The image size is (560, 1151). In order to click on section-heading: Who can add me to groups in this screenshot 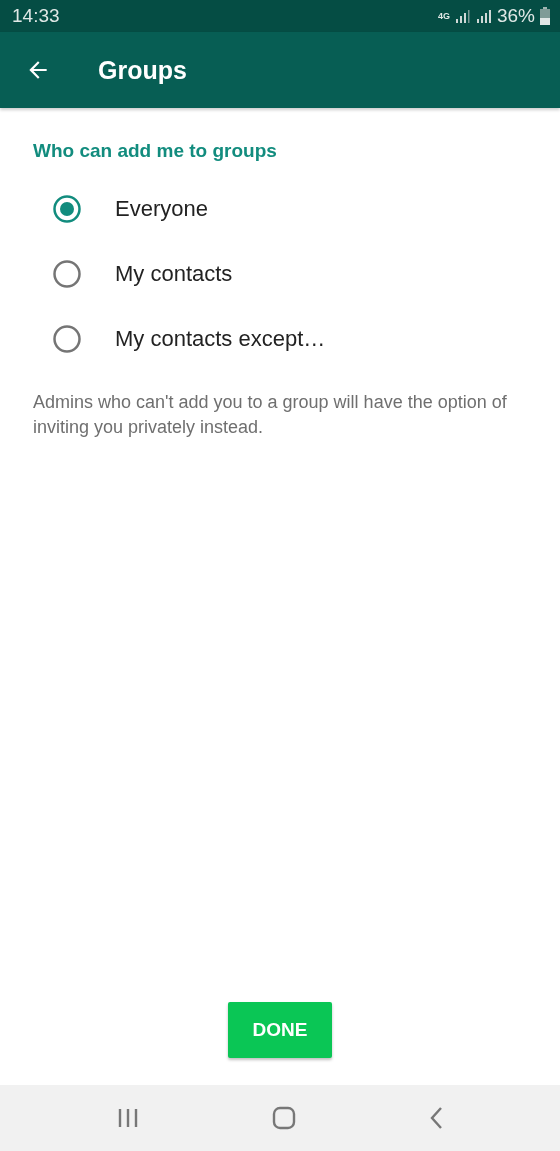, I will do `click(155, 151)`.